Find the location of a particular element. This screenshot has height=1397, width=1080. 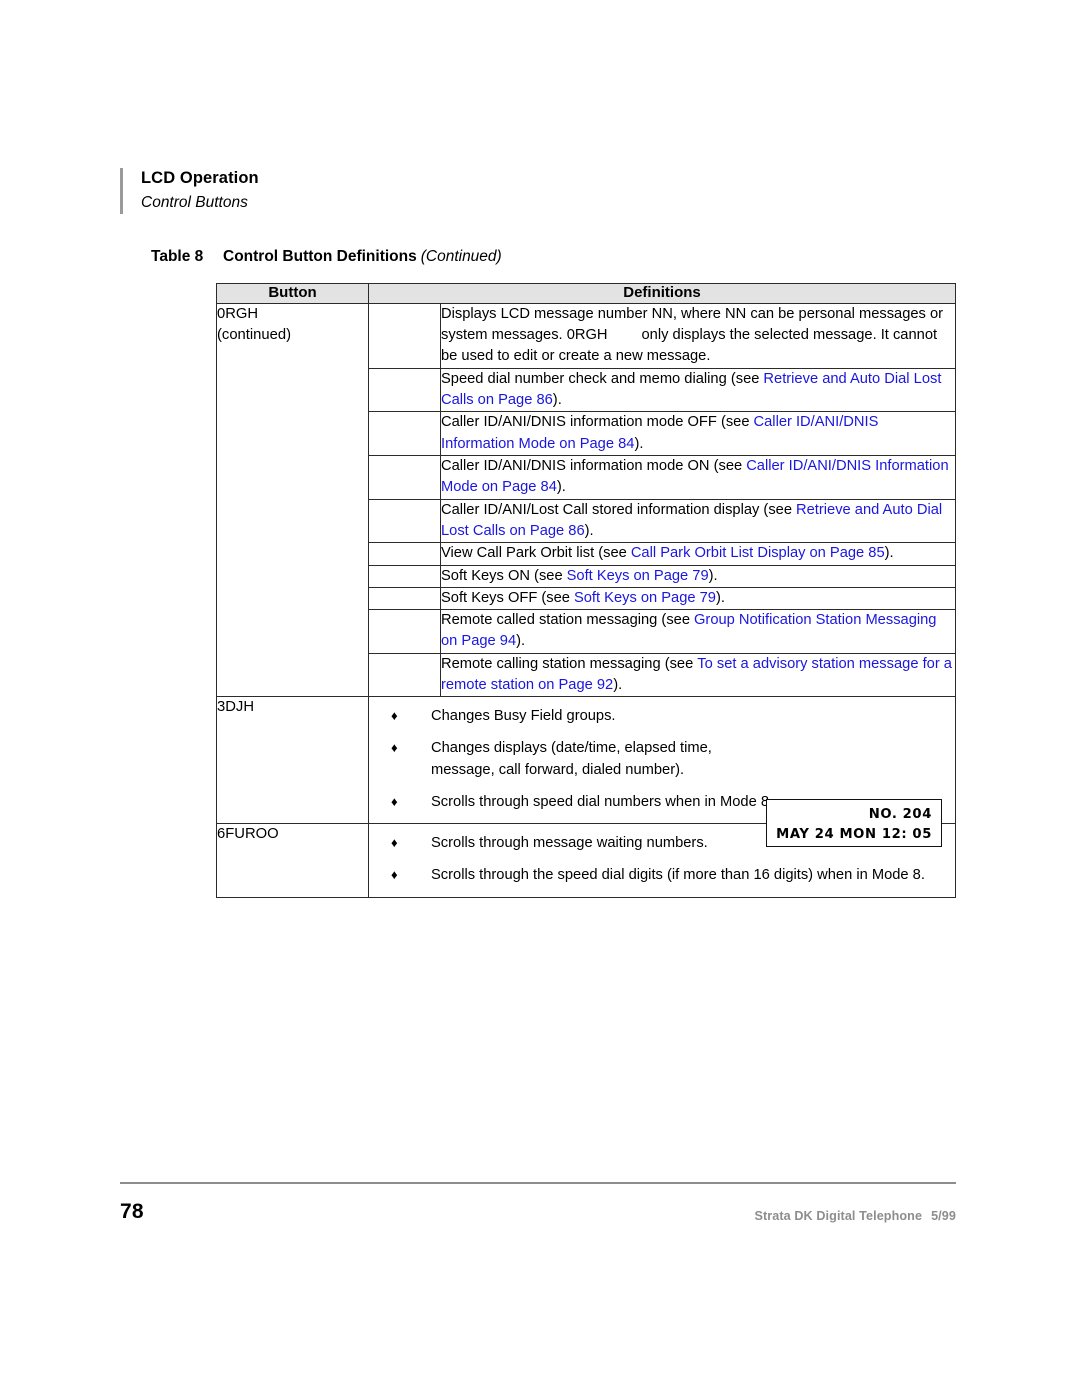

button-note: (continued) is located at coordinates (254, 334).